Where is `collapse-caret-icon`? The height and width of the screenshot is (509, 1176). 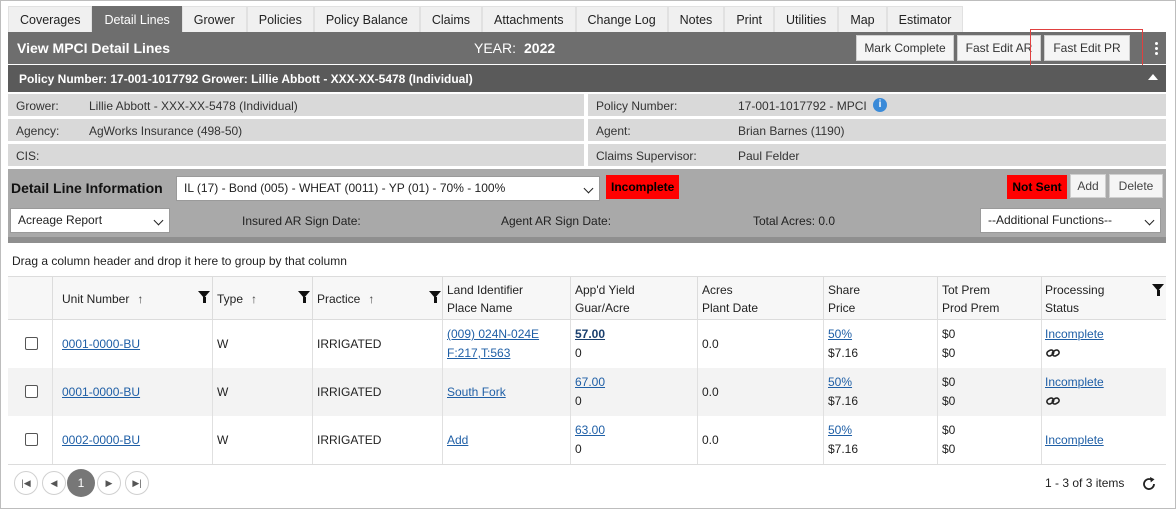 collapse-caret-icon is located at coordinates (1153, 77).